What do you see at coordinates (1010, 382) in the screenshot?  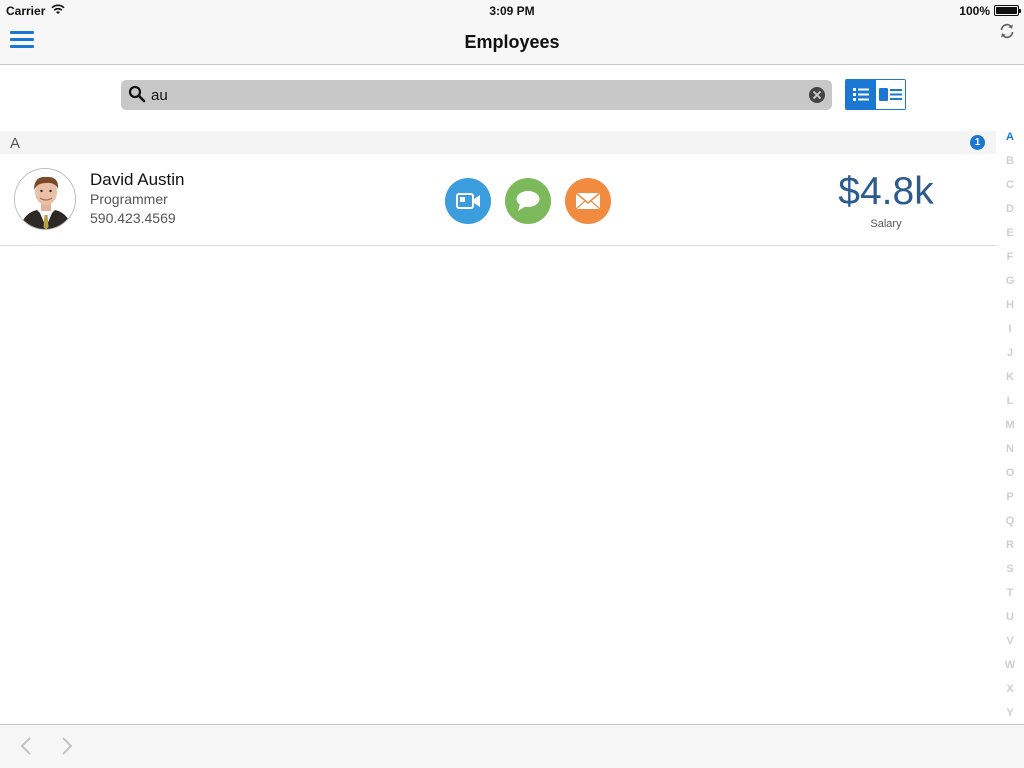 I see `index-letter-k: K` at bounding box center [1010, 382].